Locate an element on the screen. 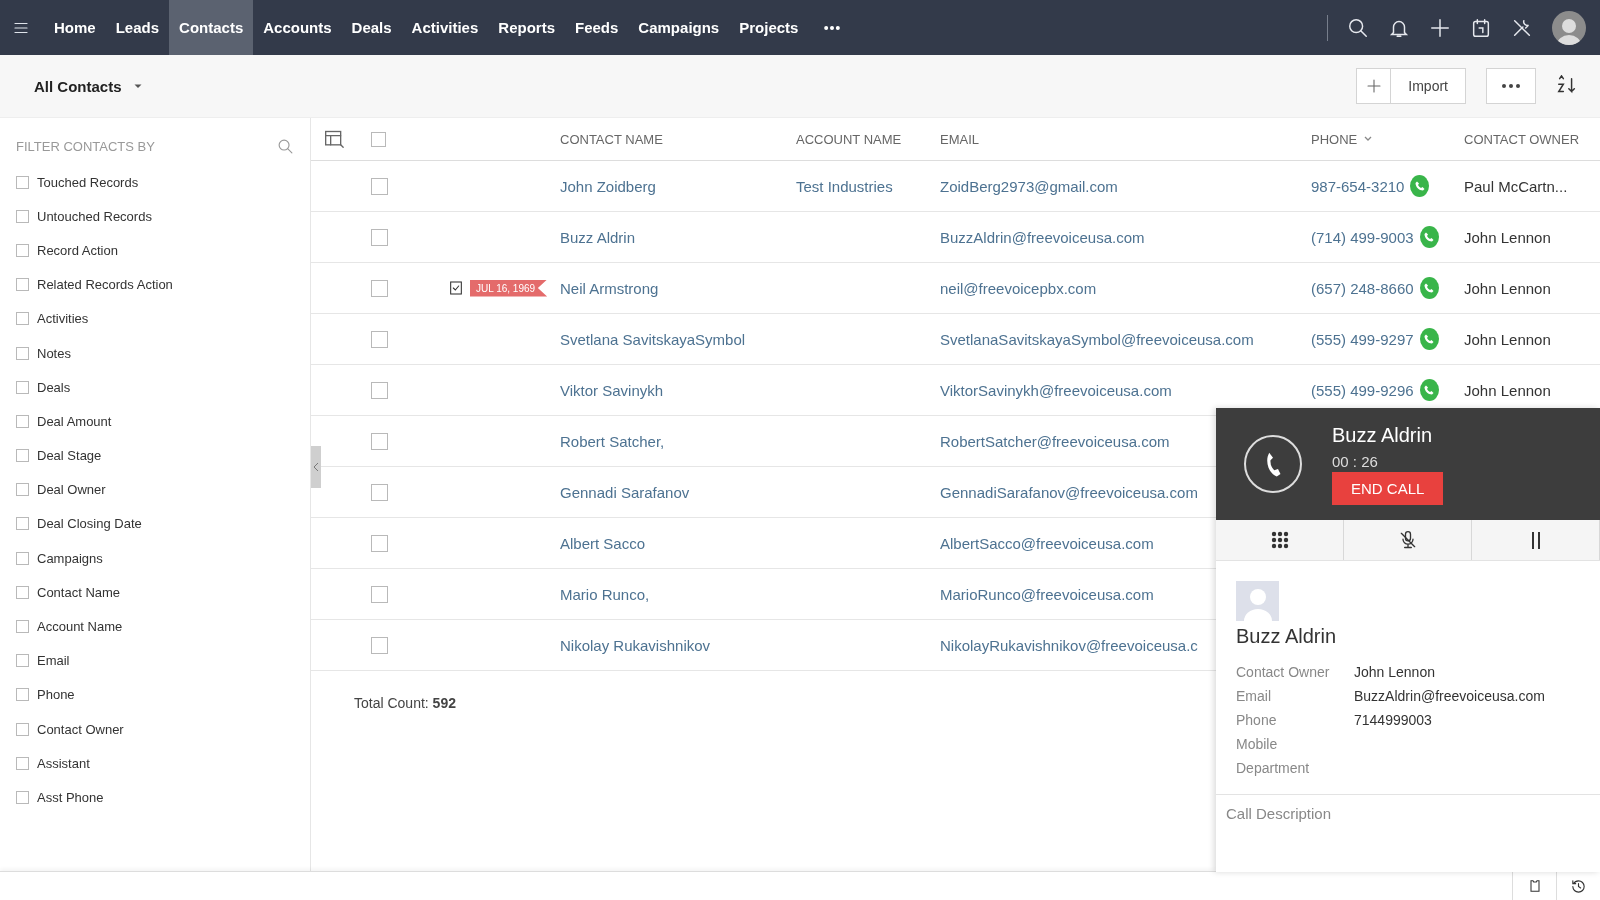 This screenshot has width=1600, height=900. email-link: ZoidBerg2973@gmail.com is located at coordinates (1029, 186).